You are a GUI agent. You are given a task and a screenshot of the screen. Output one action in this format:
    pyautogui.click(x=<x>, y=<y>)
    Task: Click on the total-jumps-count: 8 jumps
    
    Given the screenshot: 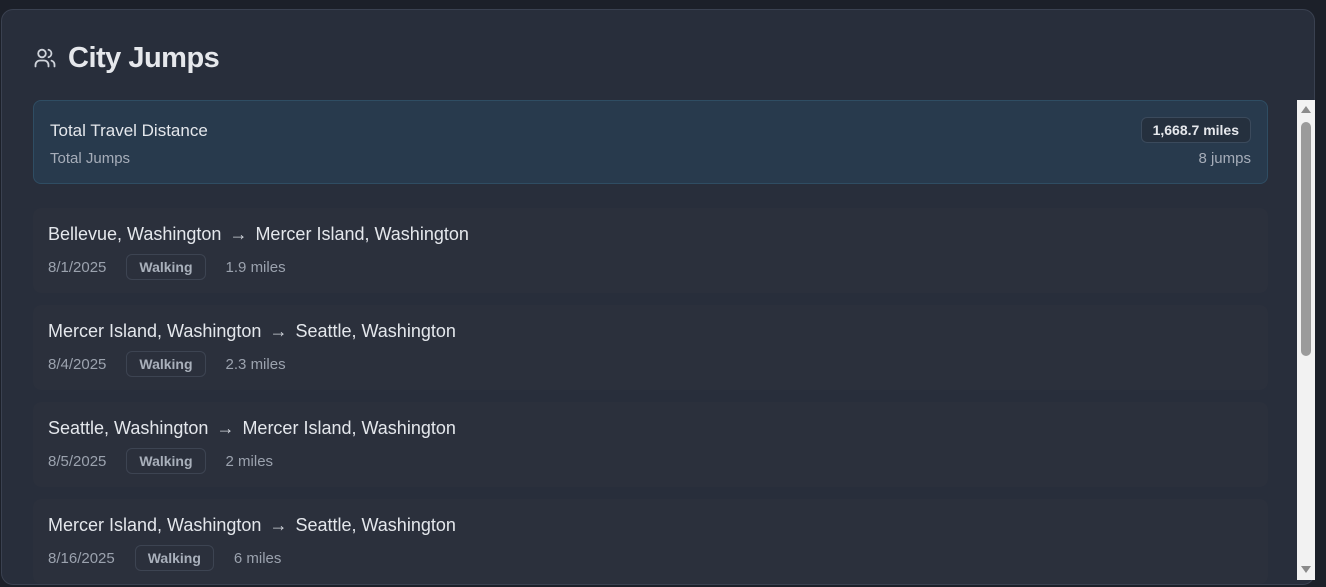 What is the action you would take?
    pyautogui.click(x=1224, y=158)
    